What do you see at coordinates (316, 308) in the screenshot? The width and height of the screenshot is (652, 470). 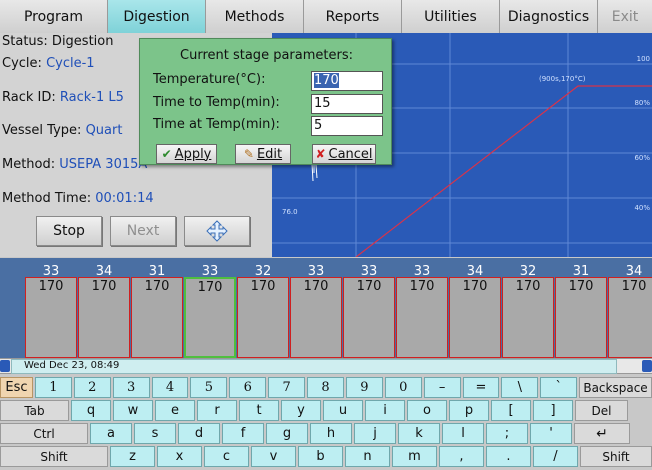 I see `vessel-6: 33 170` at bounding box center [316, 308].